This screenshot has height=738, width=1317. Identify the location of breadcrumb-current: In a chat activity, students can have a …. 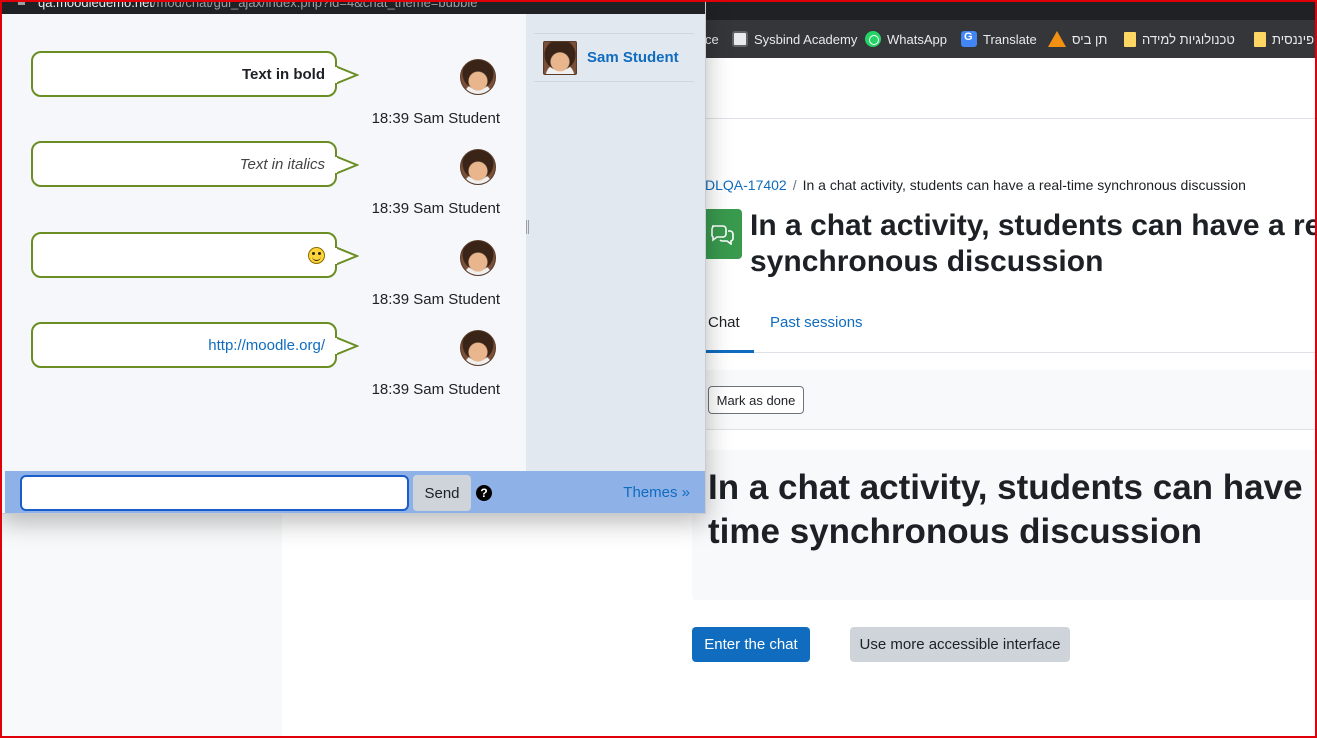
(1024, 185).